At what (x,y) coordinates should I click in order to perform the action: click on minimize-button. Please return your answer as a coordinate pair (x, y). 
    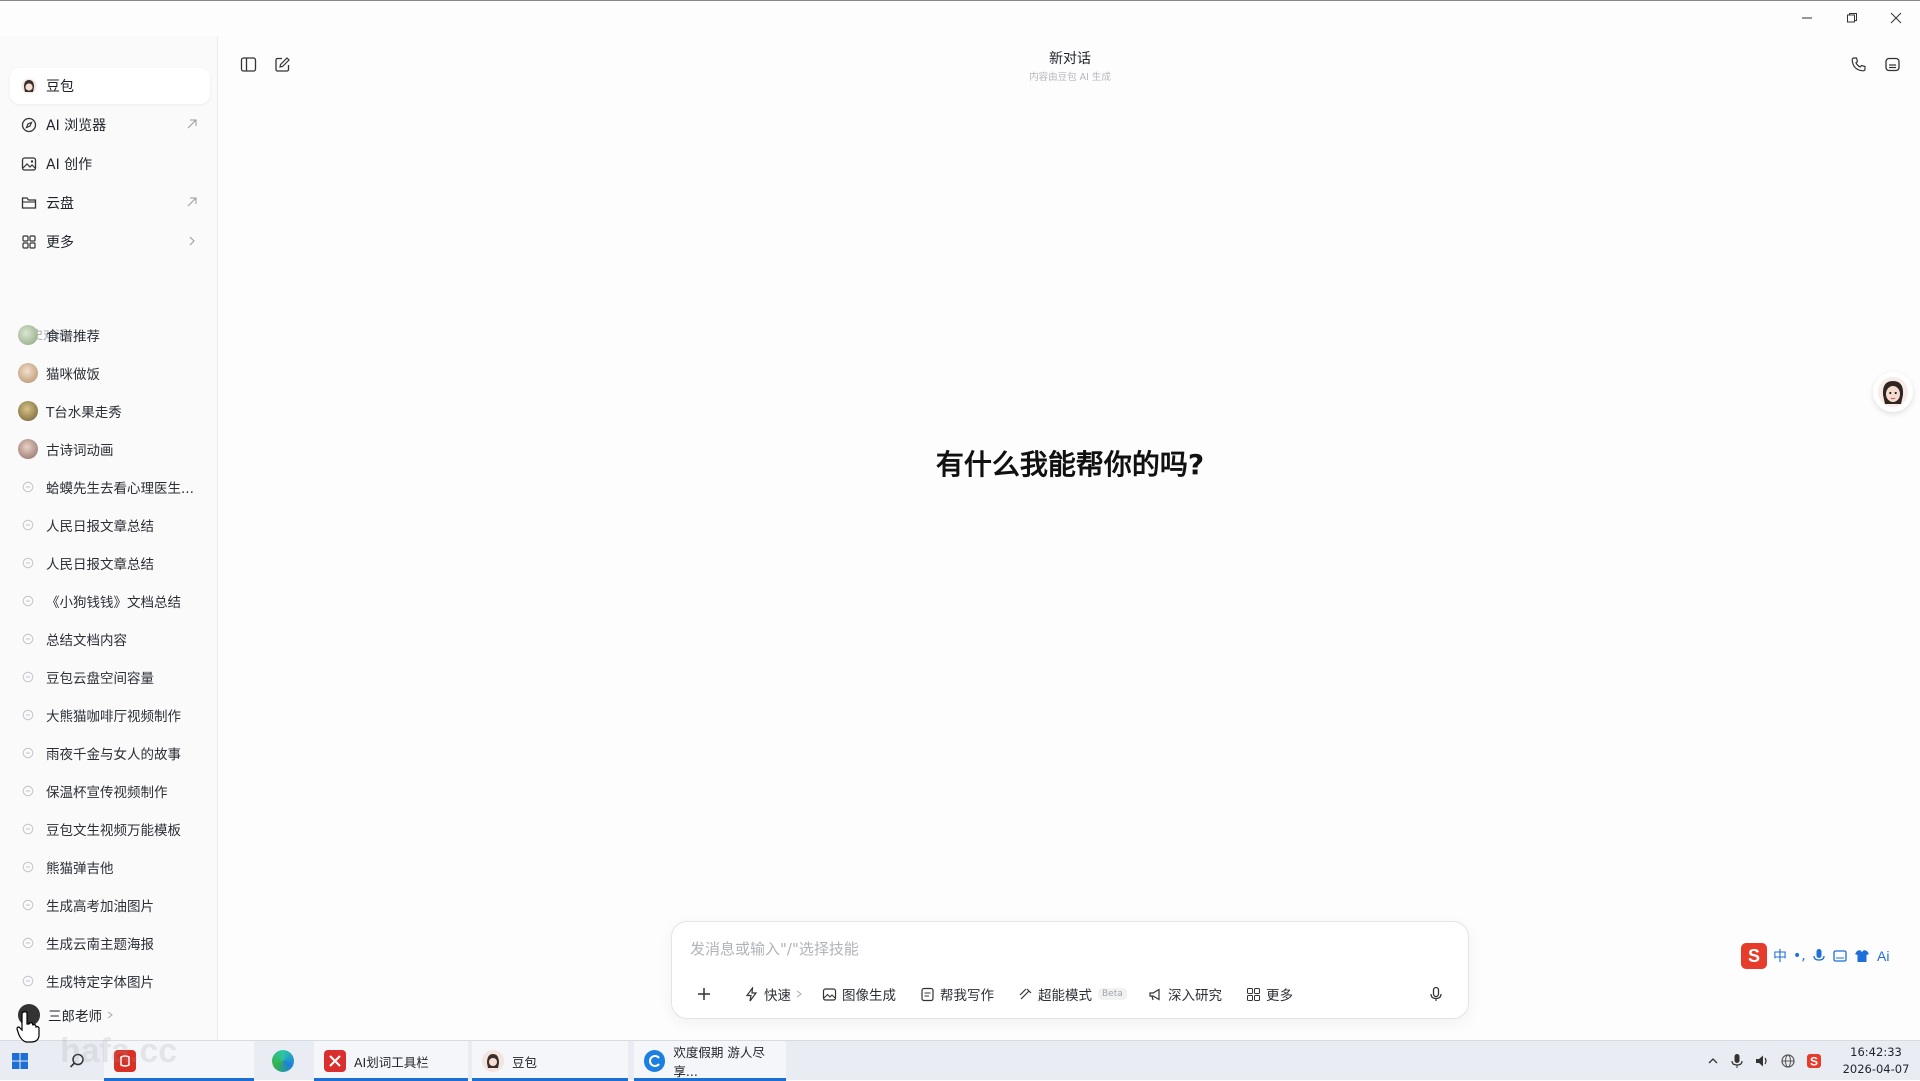
    Looking at the image, I should click on (1807, 18).